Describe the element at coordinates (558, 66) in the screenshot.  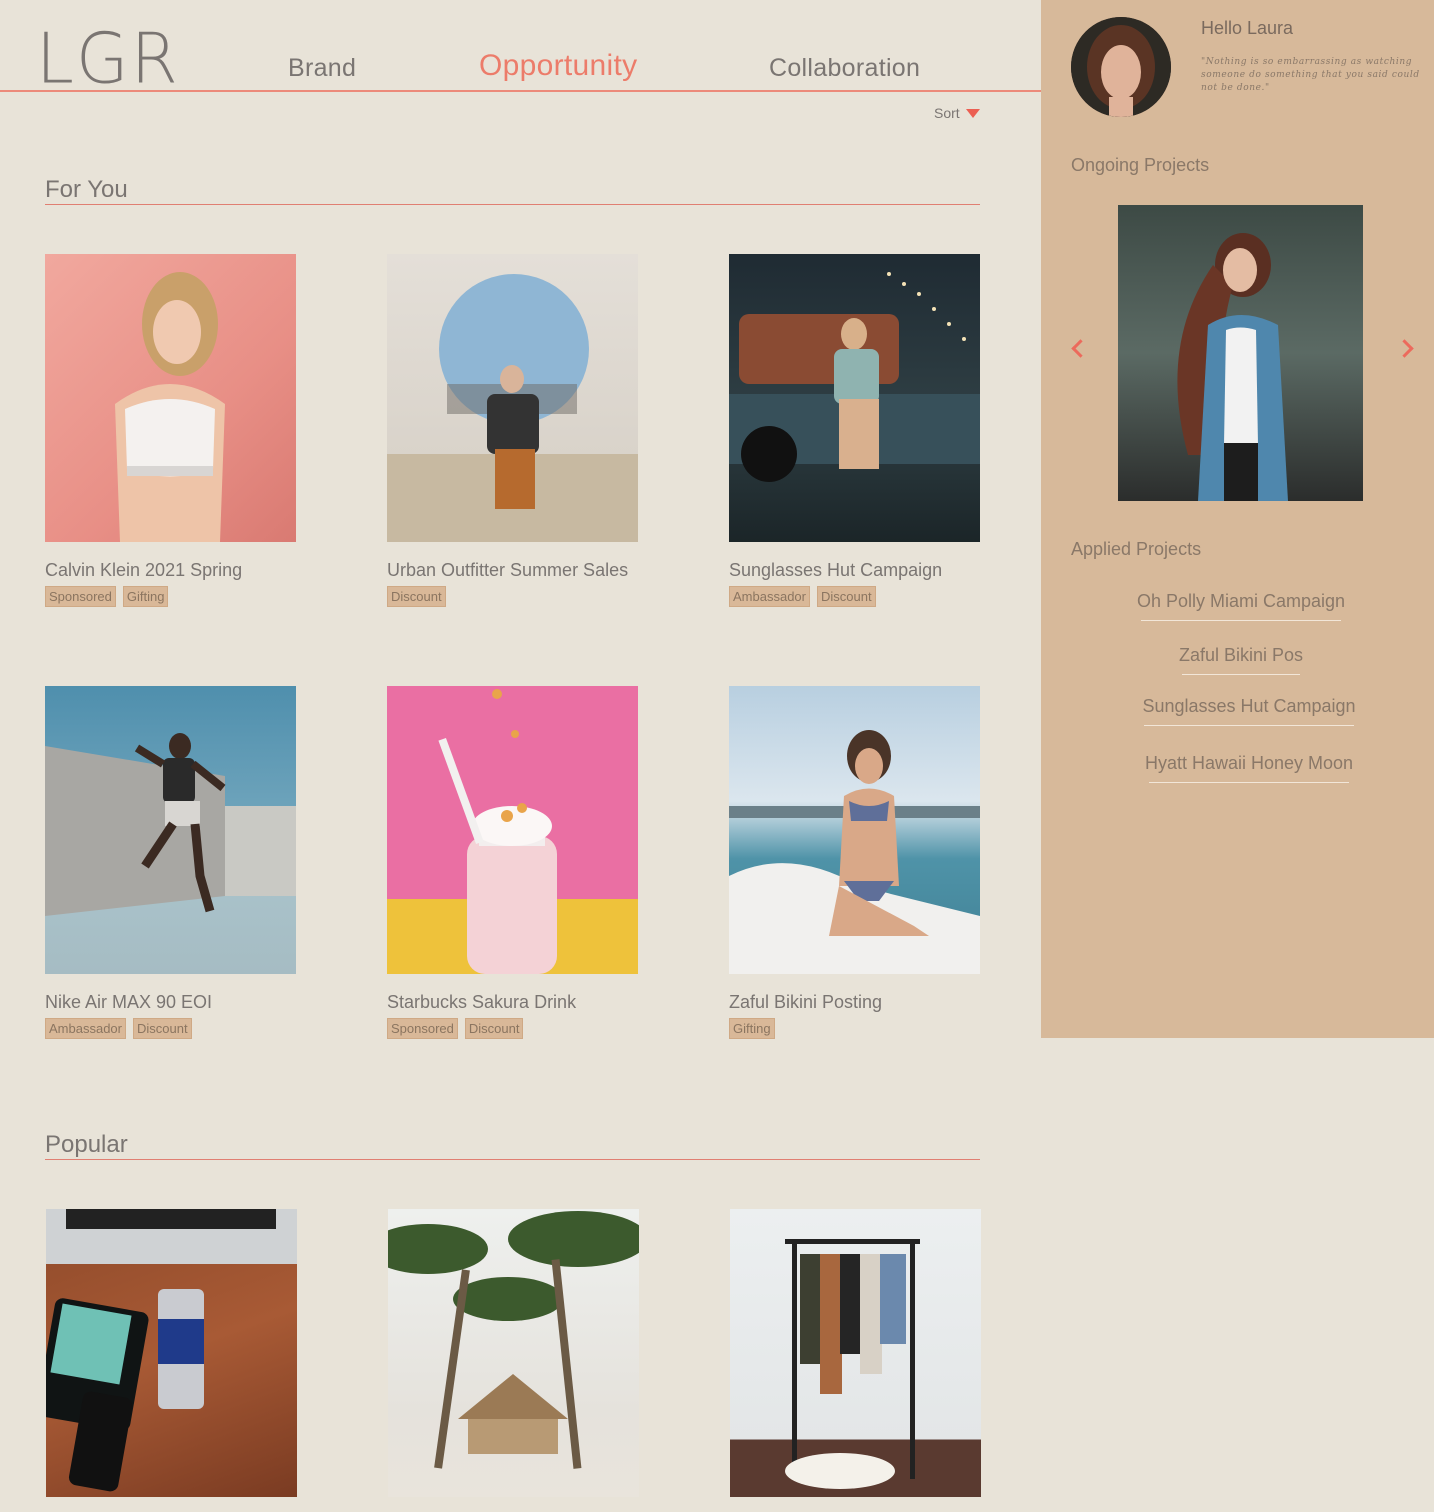
I see `nav-opportunity: Opportunity` at that location.